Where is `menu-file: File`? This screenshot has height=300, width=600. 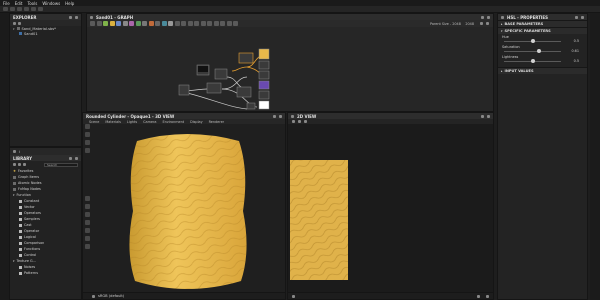
menu-file: File is located at coordinates (6, 3).